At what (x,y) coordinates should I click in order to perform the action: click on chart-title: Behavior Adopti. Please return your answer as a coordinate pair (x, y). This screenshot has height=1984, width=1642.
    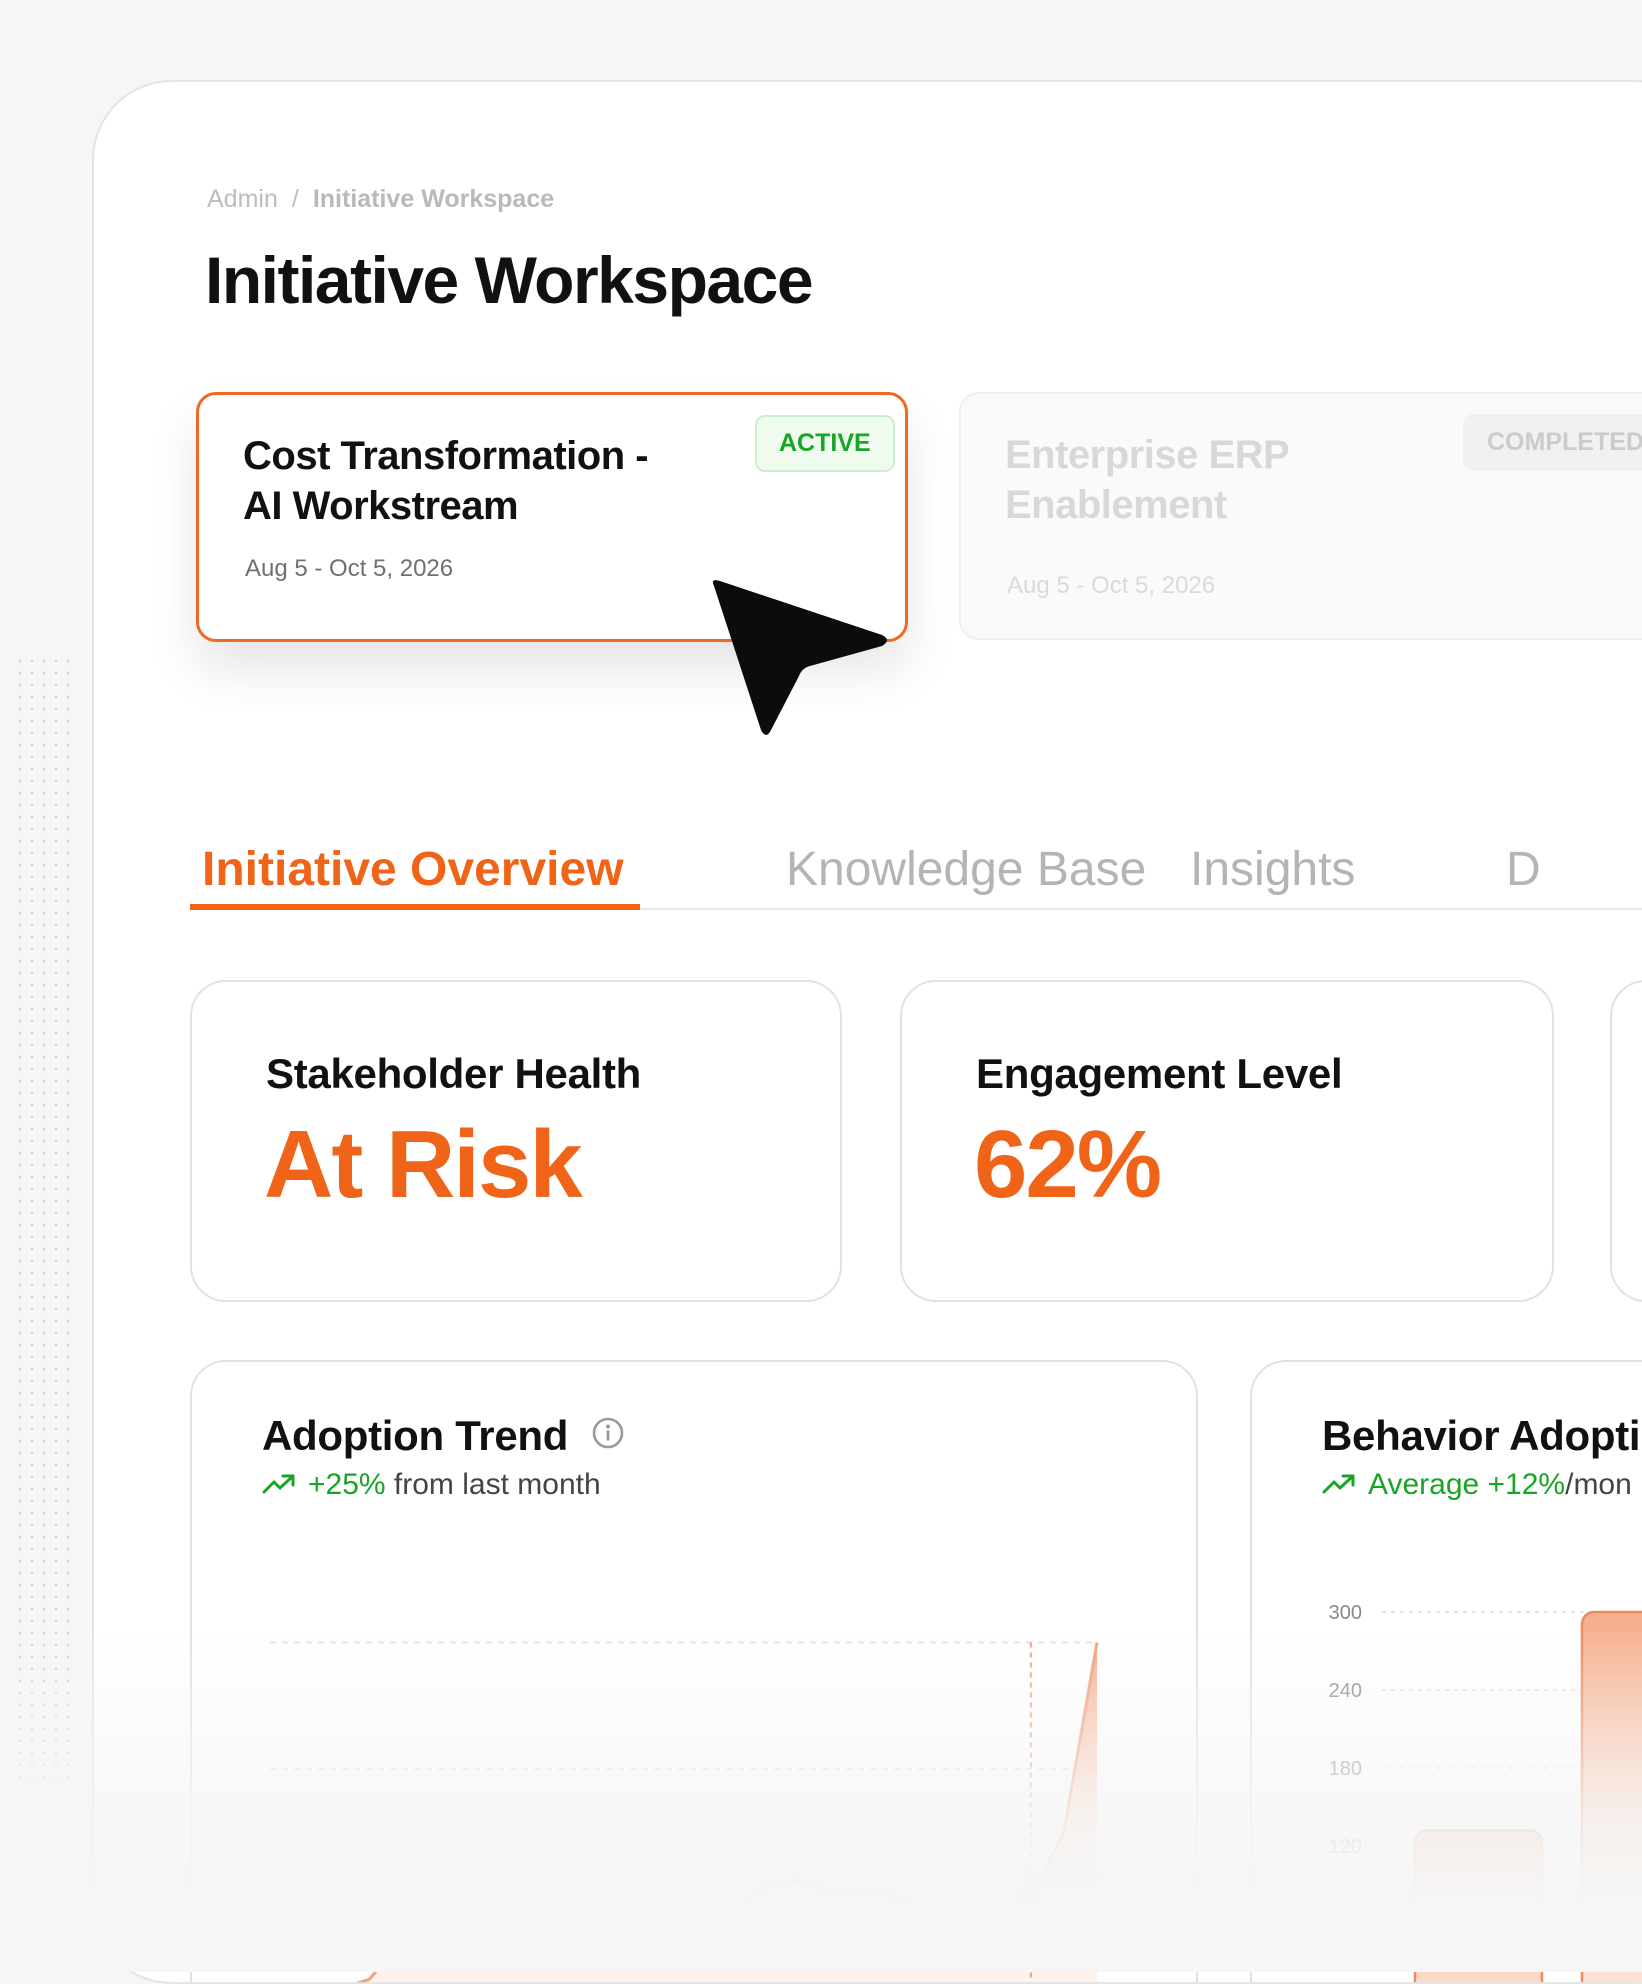
    Looking at the image, I should click on (1481, 1435).